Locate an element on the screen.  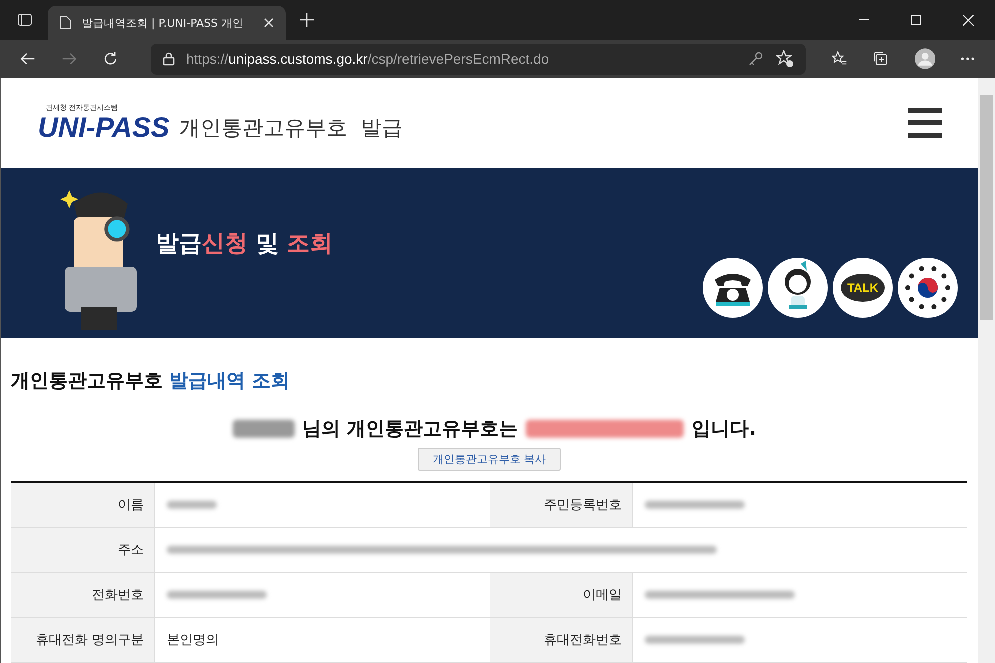
maximize-icon is located at coordinates (916, 20).